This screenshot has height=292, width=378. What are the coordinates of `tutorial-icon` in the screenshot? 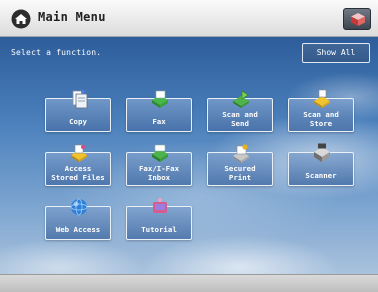 It's located at (160, 205).